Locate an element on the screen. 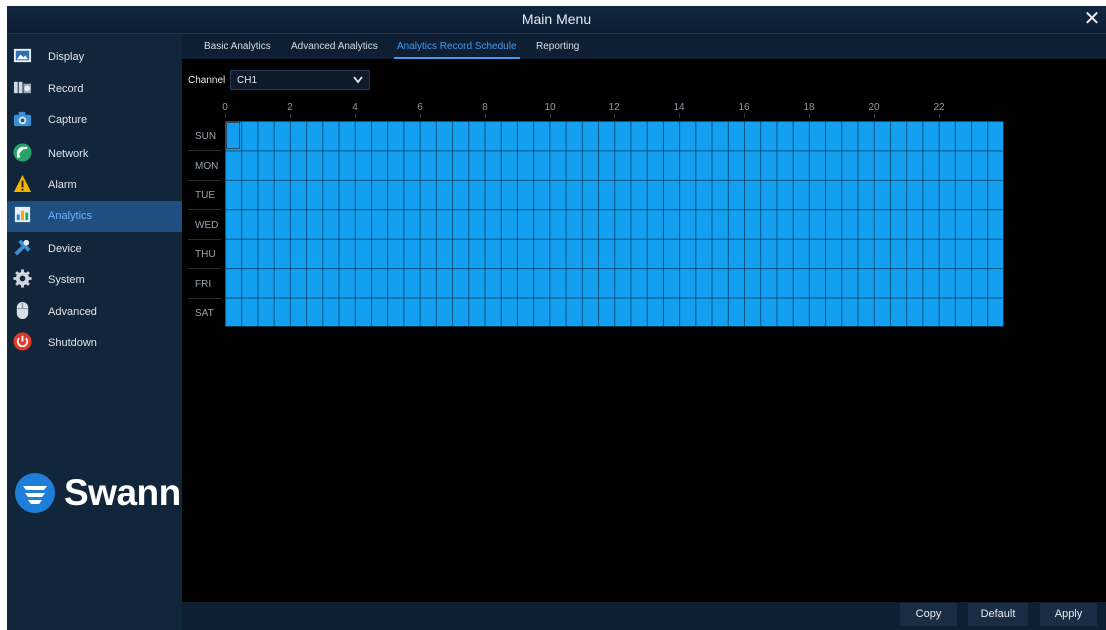  channel-label: Channel is located at coordinates (207, 80).